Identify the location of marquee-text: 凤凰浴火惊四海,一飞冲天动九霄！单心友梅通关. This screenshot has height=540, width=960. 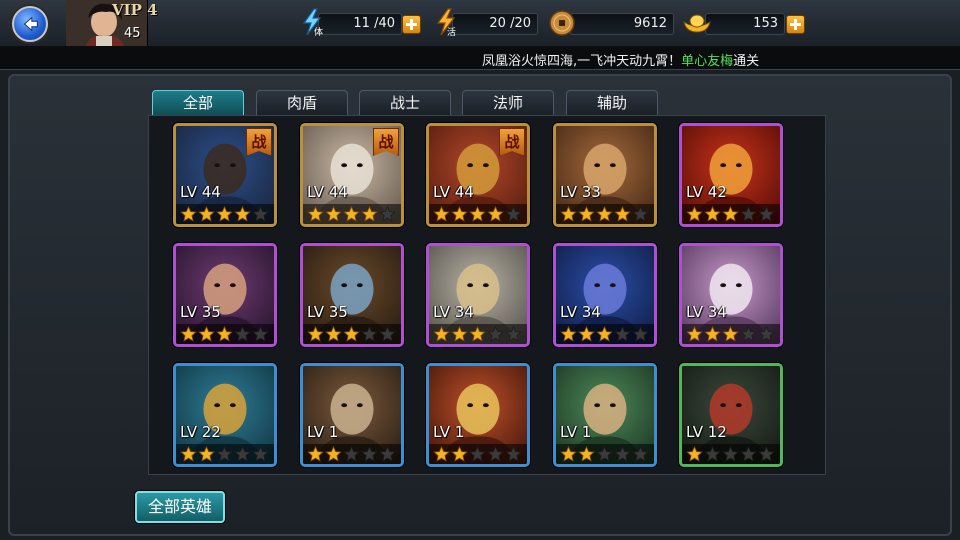
(620, 59).